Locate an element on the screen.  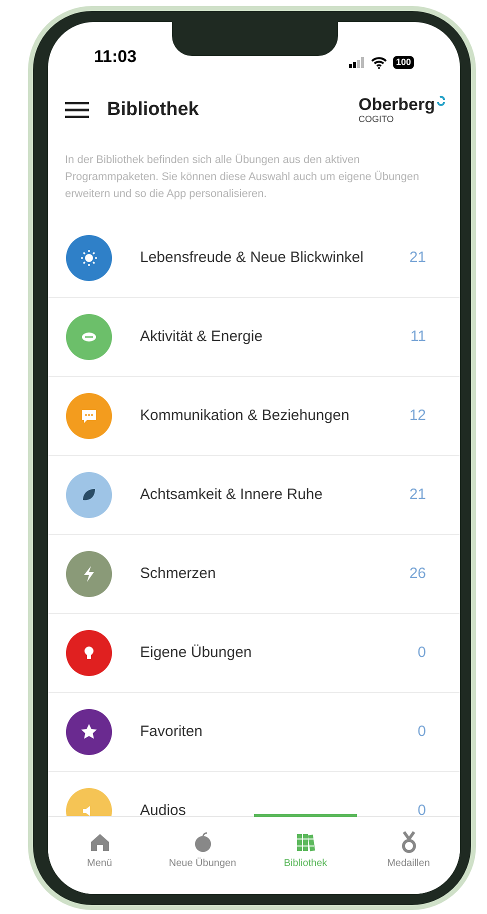
category-row: Lebensfreude & Neue Blickwinkel 21 is located at coordinates (254, 258).